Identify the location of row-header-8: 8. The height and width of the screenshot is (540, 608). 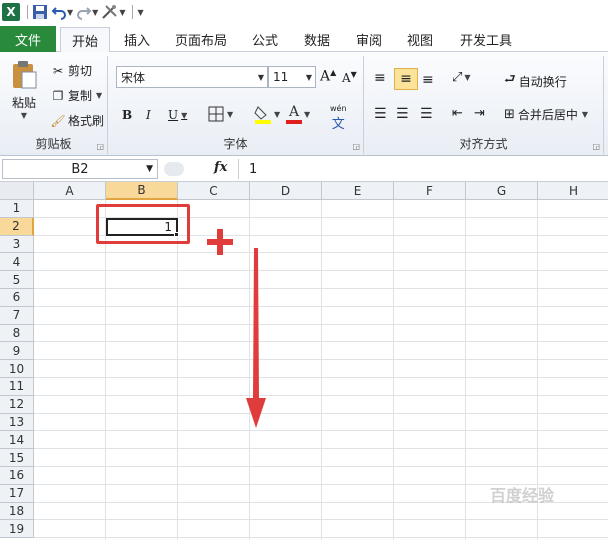
(17, 333).